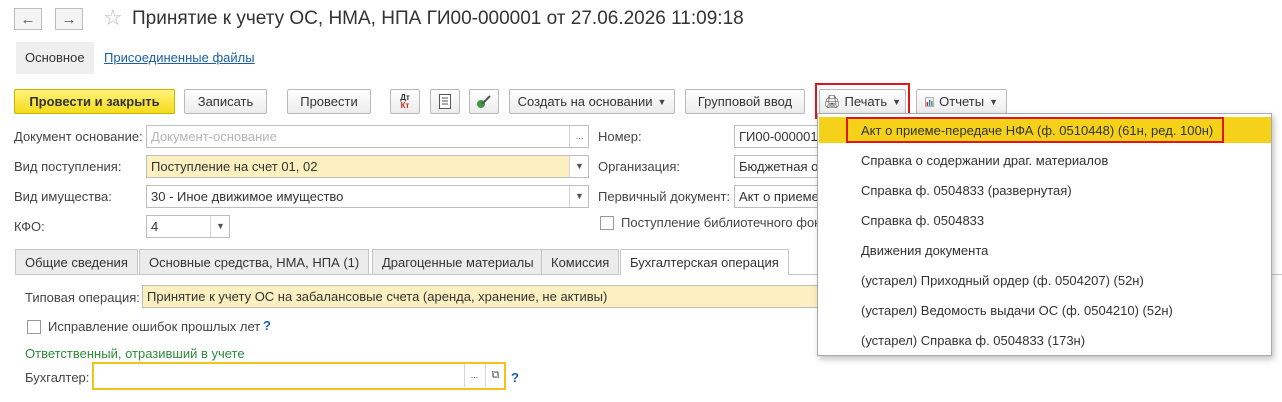 The image size is (1282, 402). What do you see at coordinates (832, 101) in the screenshot?
I see `printer-icon: 🖨` at bounding box center [832, 101].